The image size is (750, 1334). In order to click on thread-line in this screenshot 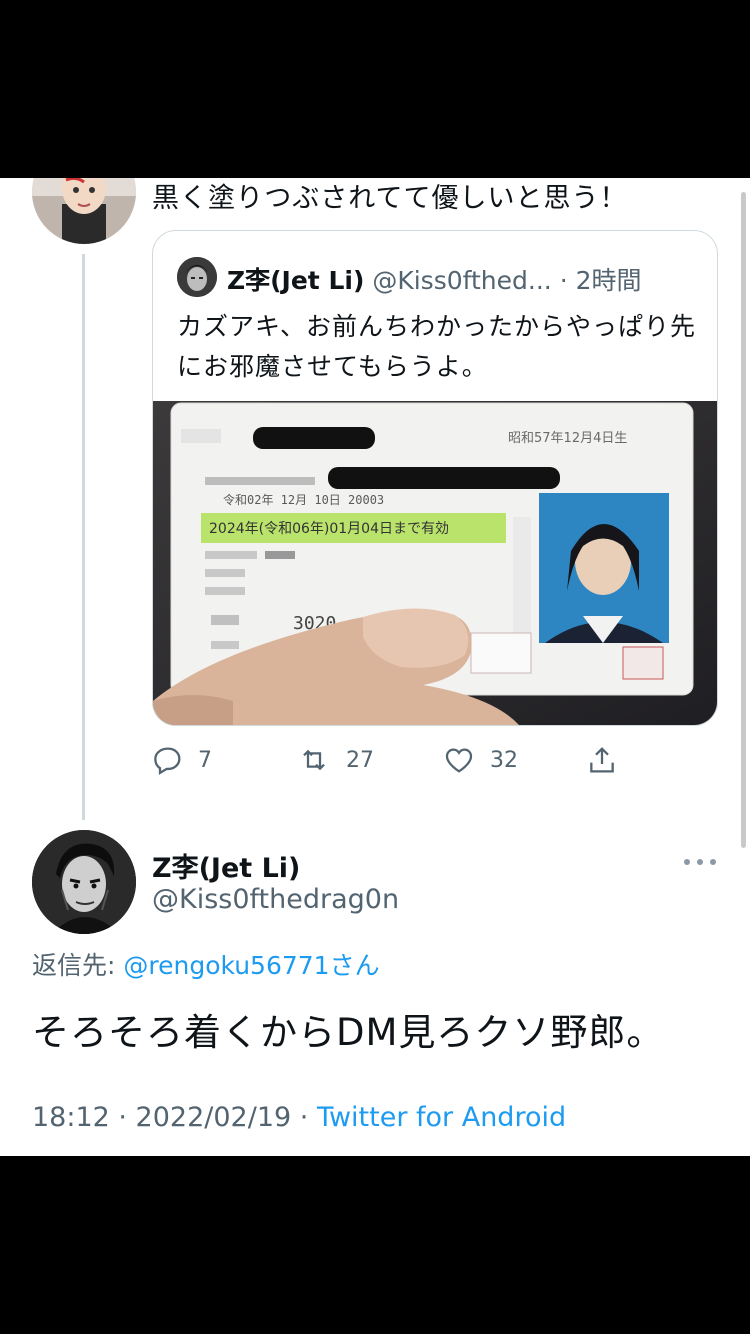, I will do `click(83, 537)`.